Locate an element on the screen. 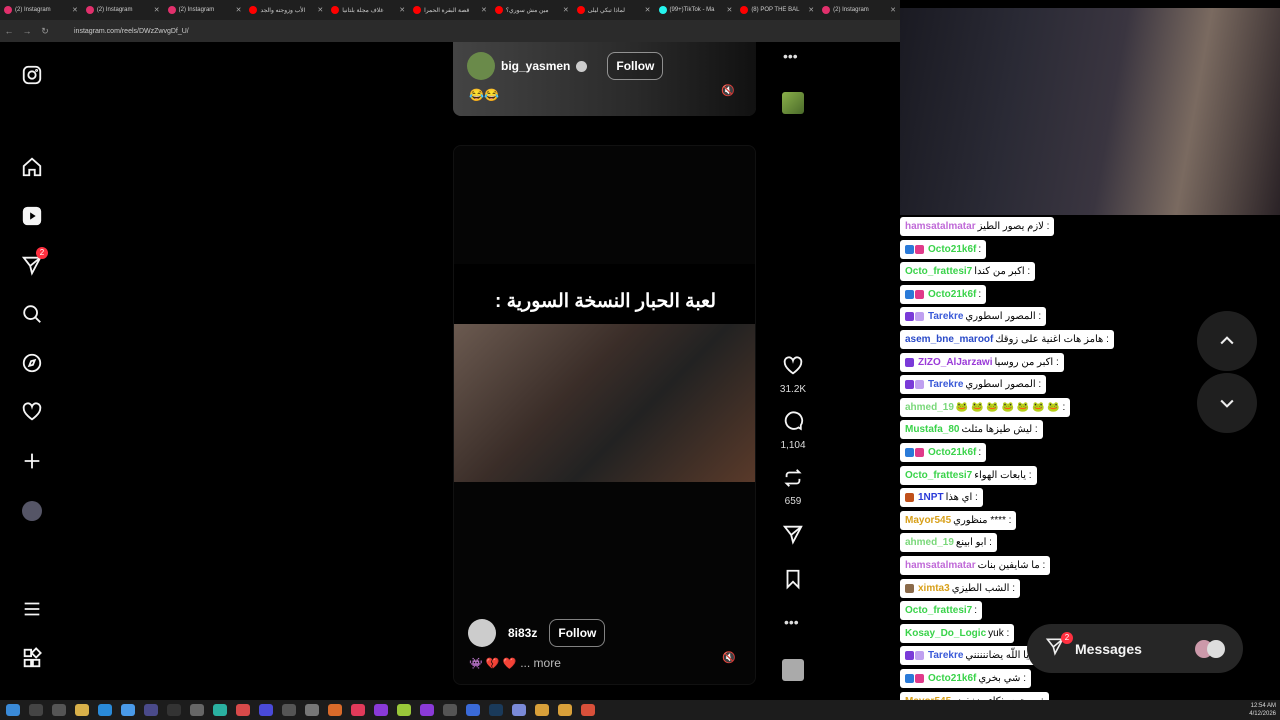 This screenshot has height=720, width=1280. task-view-icon is located at coordinates (59, 710).